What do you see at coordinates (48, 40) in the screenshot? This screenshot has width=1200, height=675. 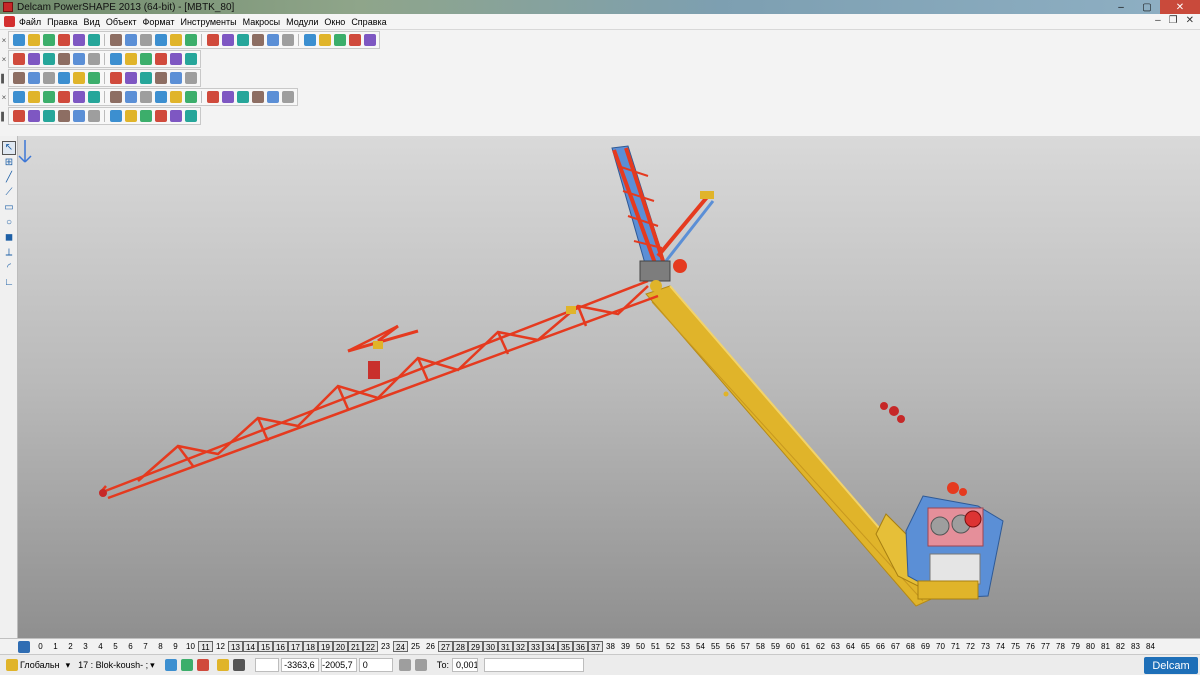 I see `open-model-icon` at bounding box center [48, 40].